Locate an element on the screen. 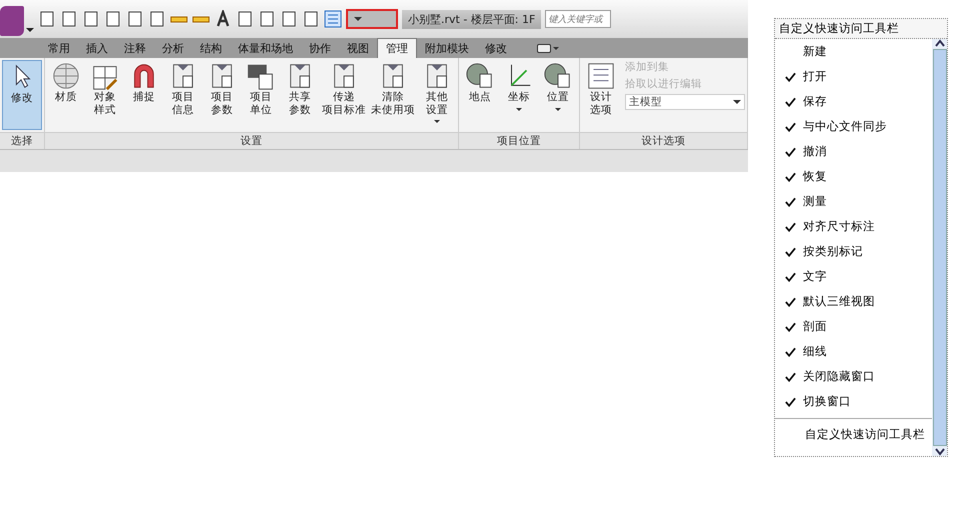 The width and height of the screenshot is (974, 520). ribbon-tab: 常用 is located at coordinates (59, 48).